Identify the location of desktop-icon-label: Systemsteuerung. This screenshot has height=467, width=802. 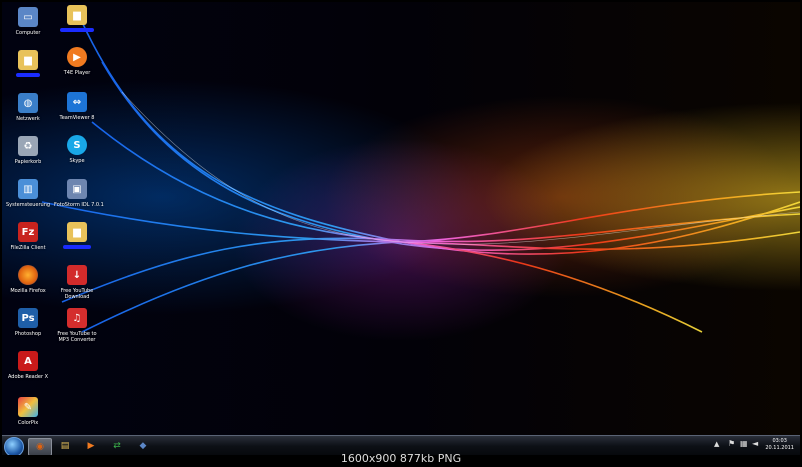
(28, 205).